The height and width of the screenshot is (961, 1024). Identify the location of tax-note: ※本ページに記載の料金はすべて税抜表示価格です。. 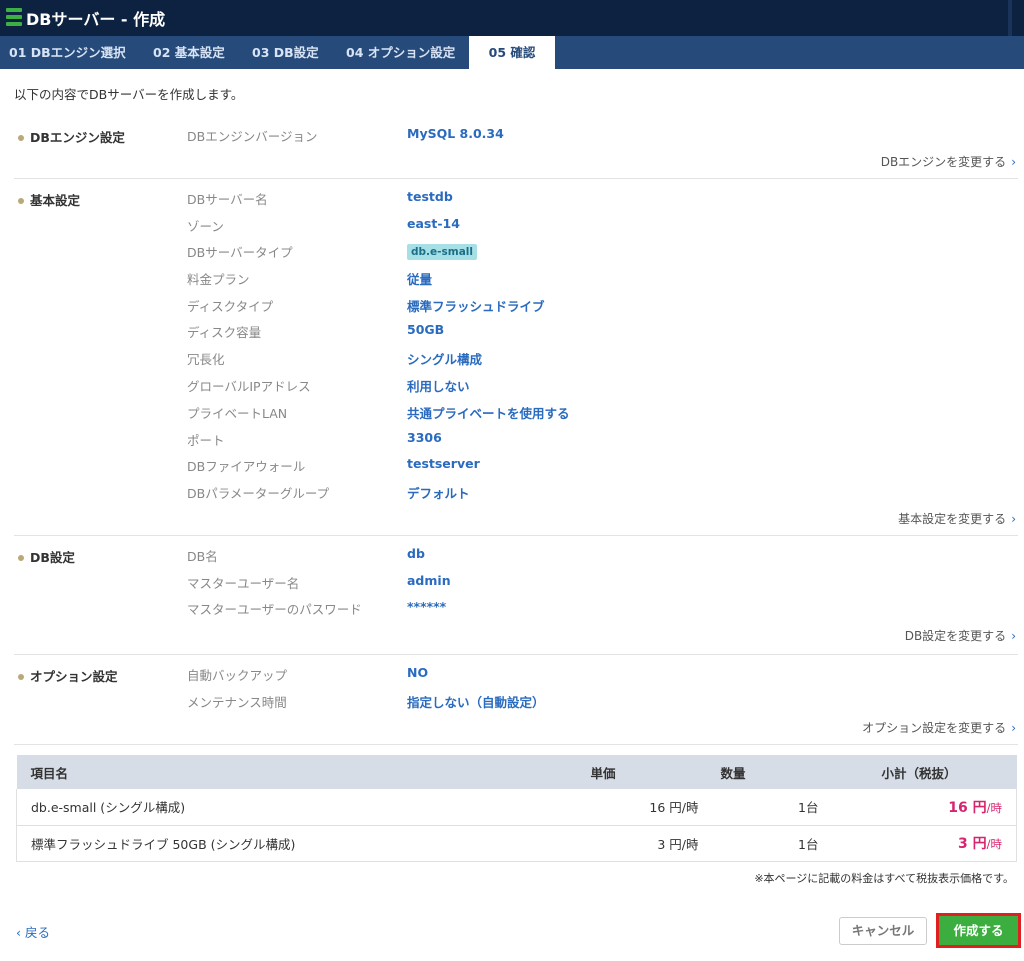
(884, 878).